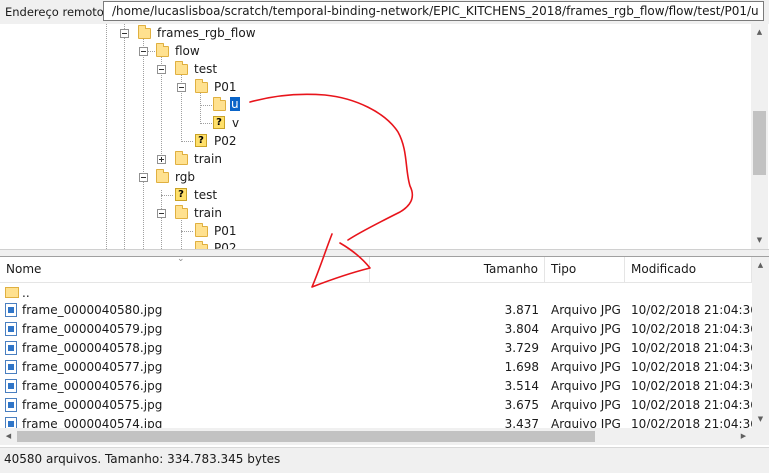 This screenshot has height=473, width=769. What do you see at coordinates (521, 405) in the screenshot?
I see `file-size: 3.675` at bounding box center [521, 405].